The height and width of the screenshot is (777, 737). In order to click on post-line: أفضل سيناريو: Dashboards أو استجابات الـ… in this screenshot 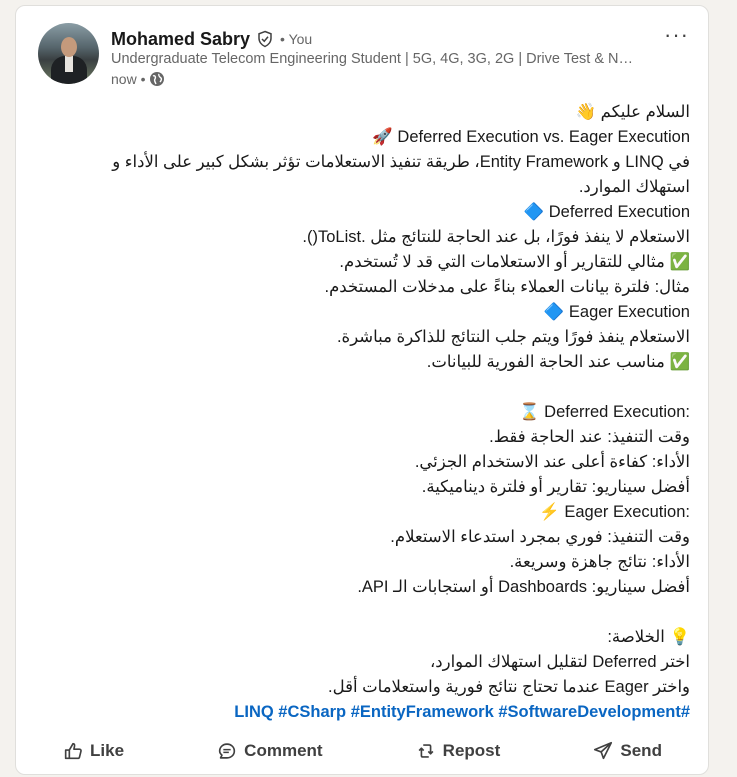, I will do `click(523, 587)`.